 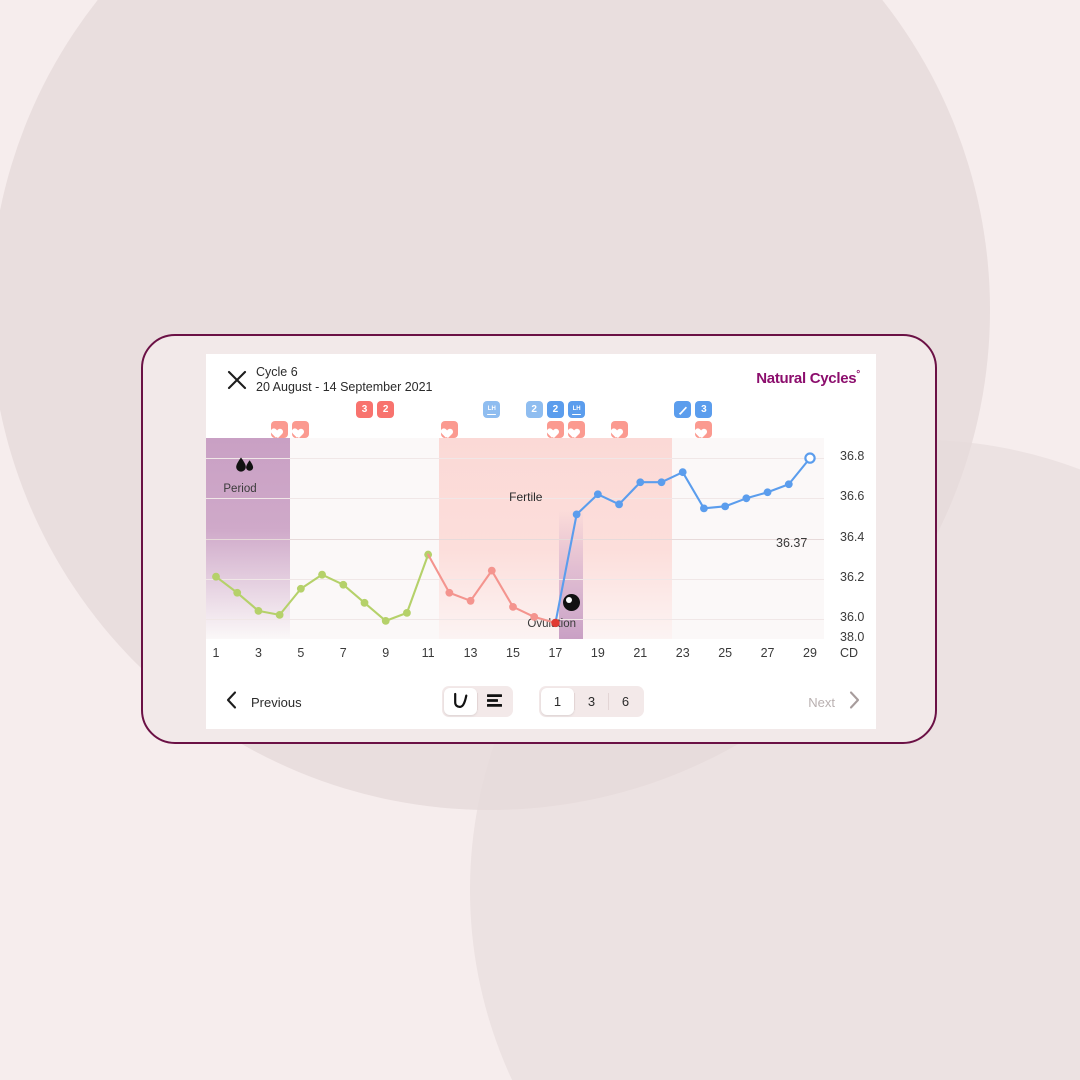 What do you see at coordinates (231, 702) in the screenshot?
I see `chevron-left-icon` at bounding box center [231, 702].